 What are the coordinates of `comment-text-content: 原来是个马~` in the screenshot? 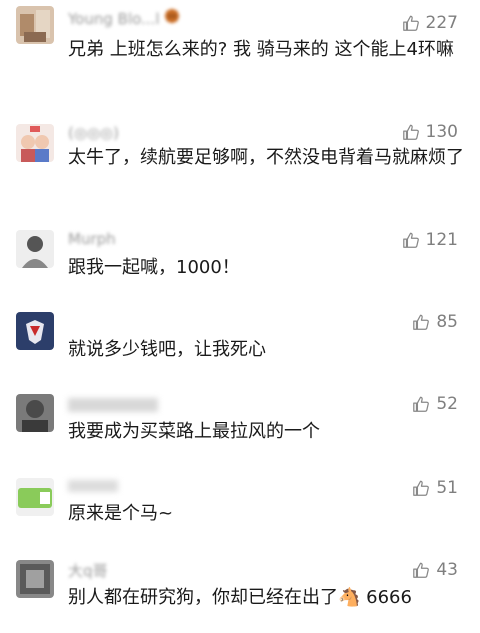 It's located at (121, 513).